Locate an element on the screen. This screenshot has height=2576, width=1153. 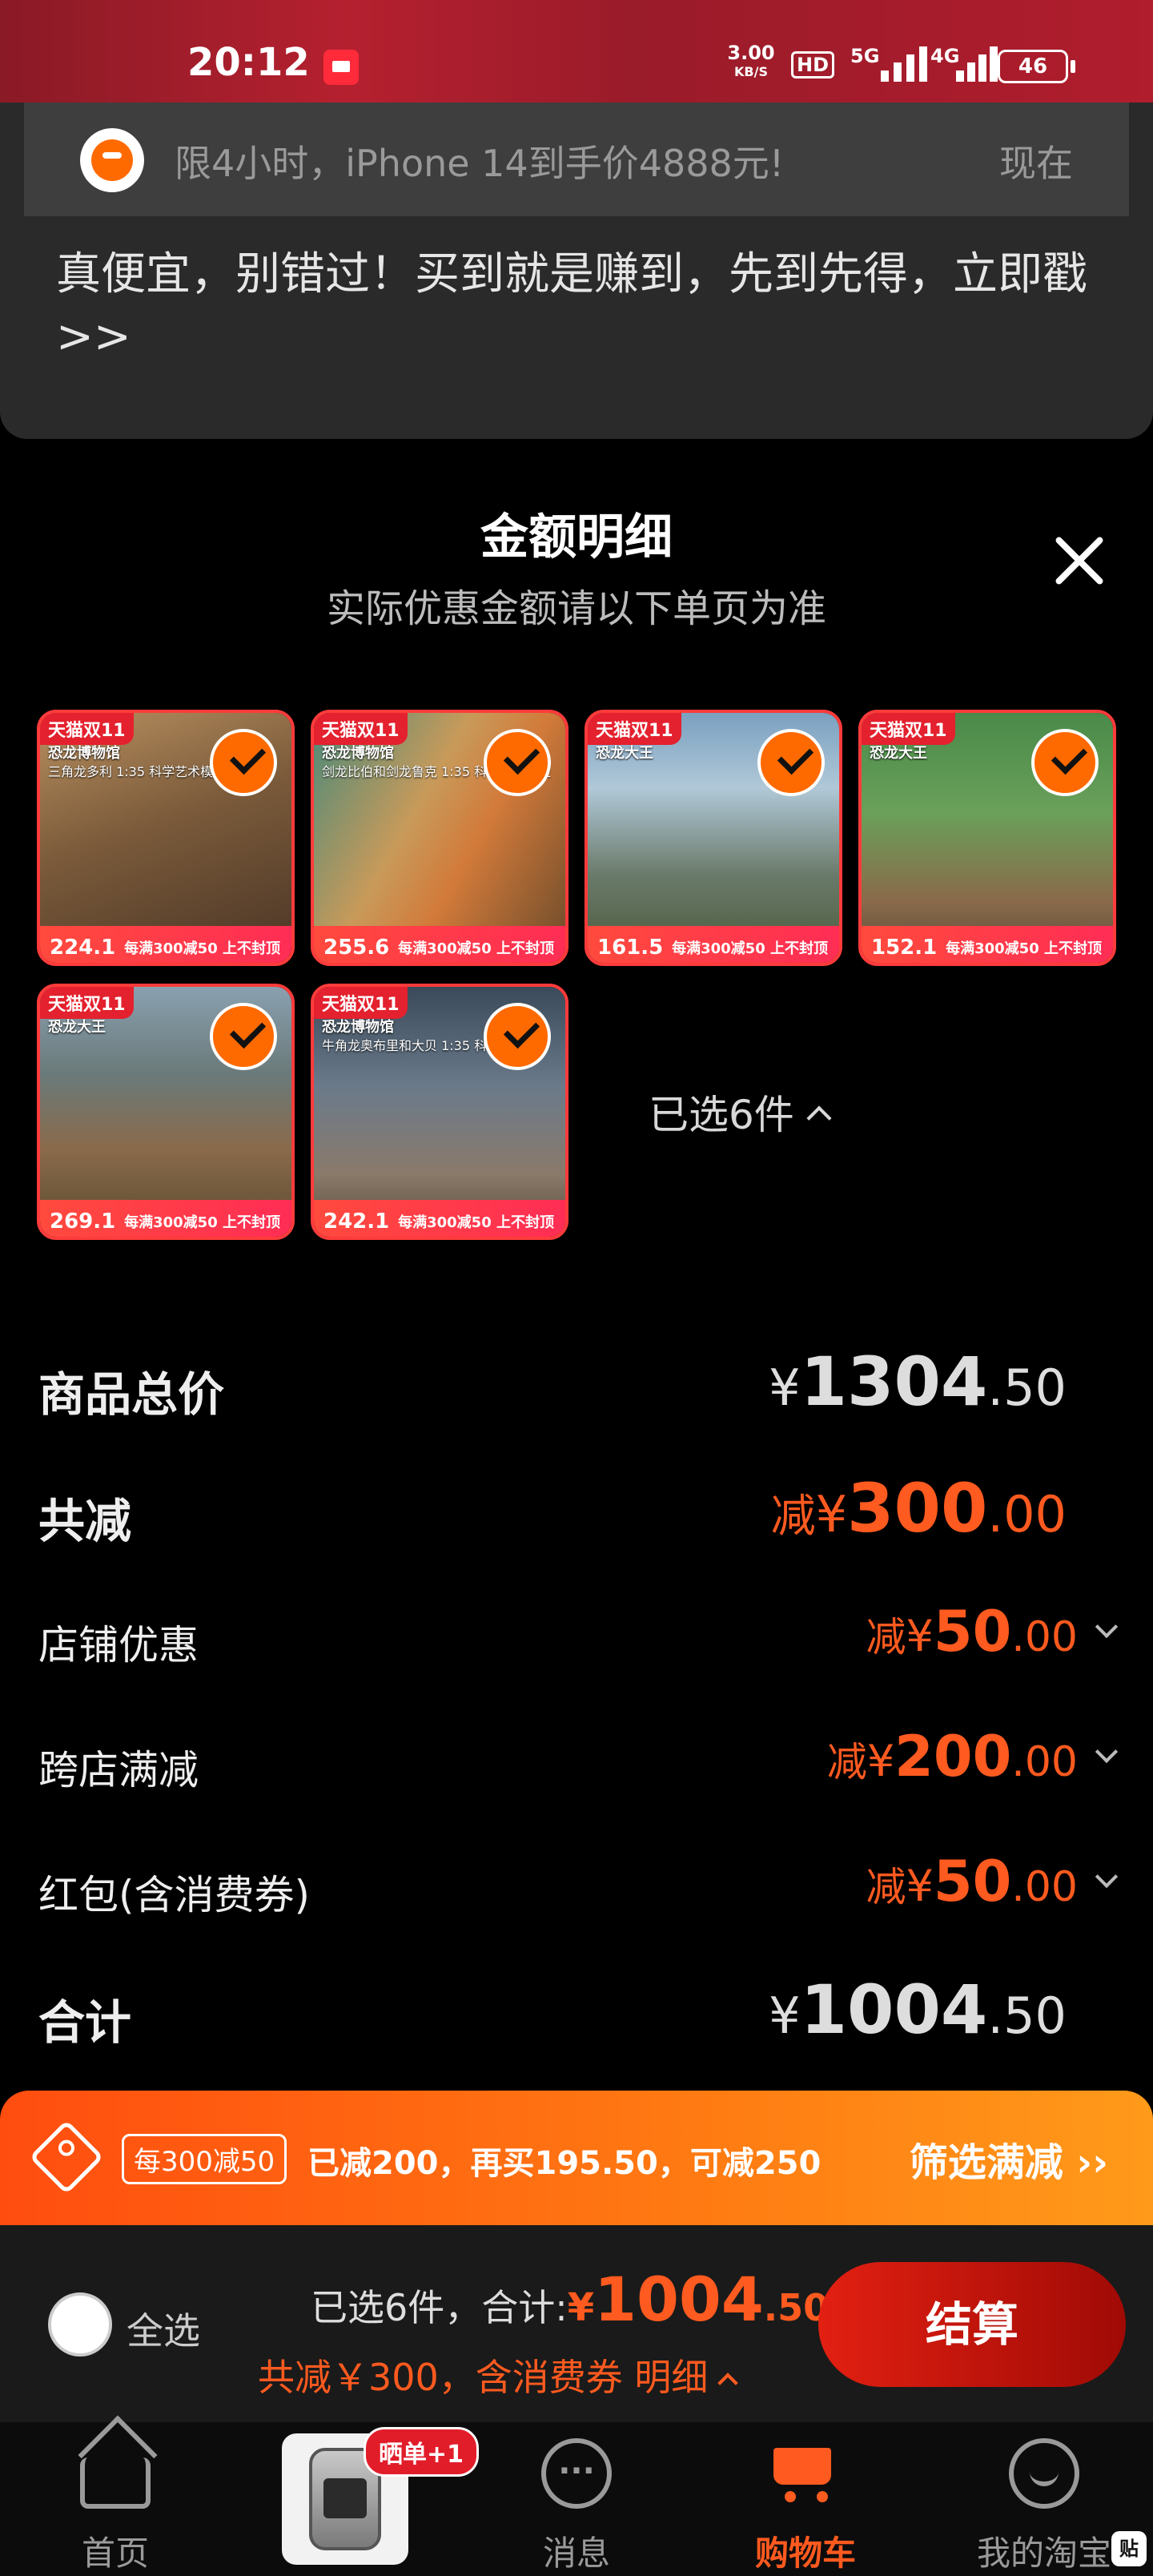
summary-prefix: 已选6件，合计: is located at coordinates (439, 2307).